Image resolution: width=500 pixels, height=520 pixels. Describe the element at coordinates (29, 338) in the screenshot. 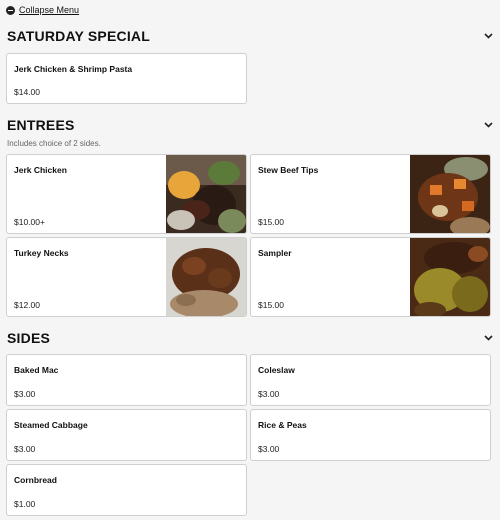

I see `section-title: SIDES` at that location.